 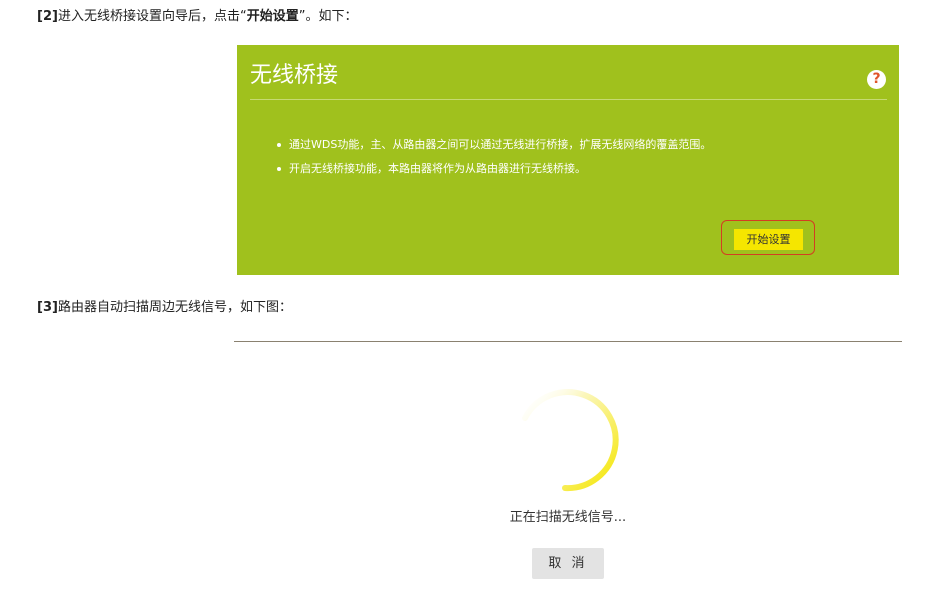 What do you see at coordinates (328, 16) in the screenshot?
I see `instruction-suffix: ”。如下：` at bounding box center [328, 16].